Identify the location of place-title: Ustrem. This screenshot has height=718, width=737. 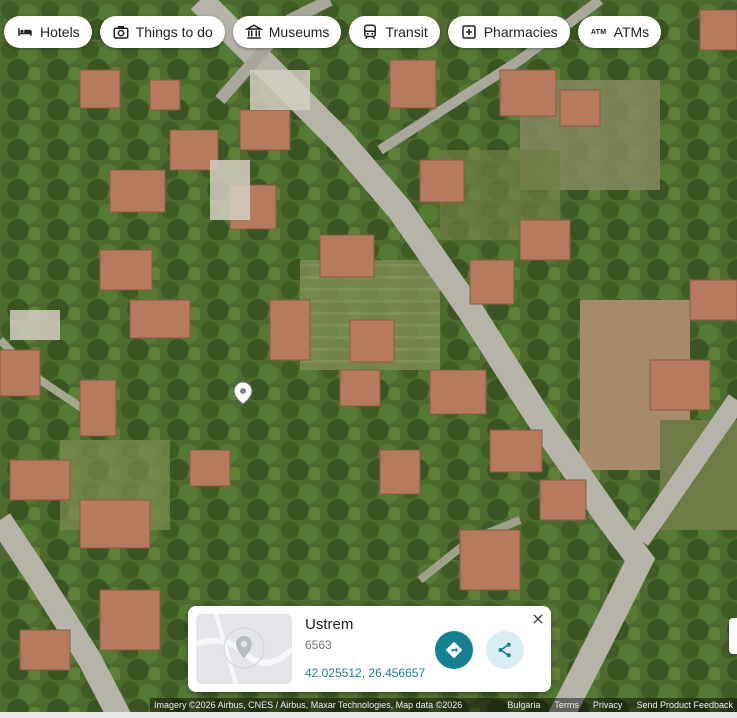
(329, 624).